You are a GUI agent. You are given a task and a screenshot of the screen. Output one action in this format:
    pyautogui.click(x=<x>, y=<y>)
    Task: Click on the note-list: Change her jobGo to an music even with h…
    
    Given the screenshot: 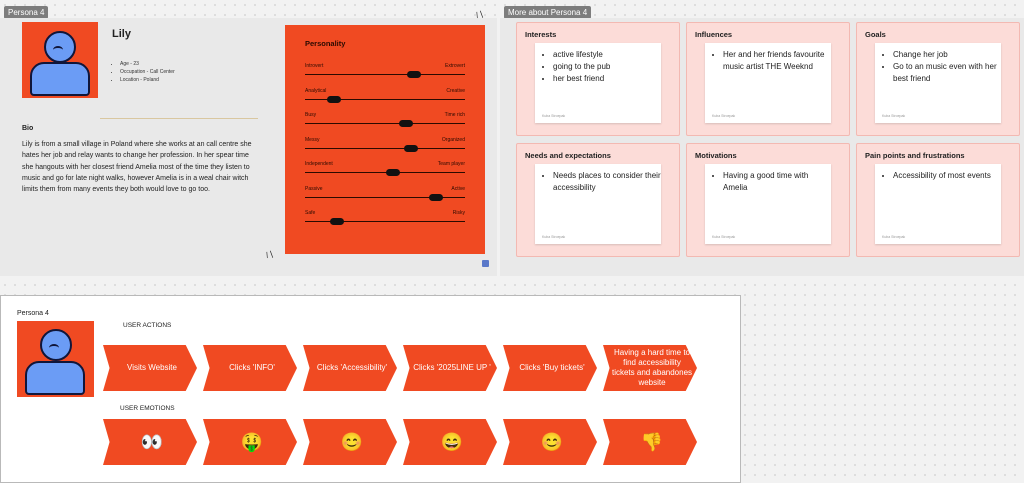 What is the action you would take?
    pyautogui.click(x=938, y=67)
    